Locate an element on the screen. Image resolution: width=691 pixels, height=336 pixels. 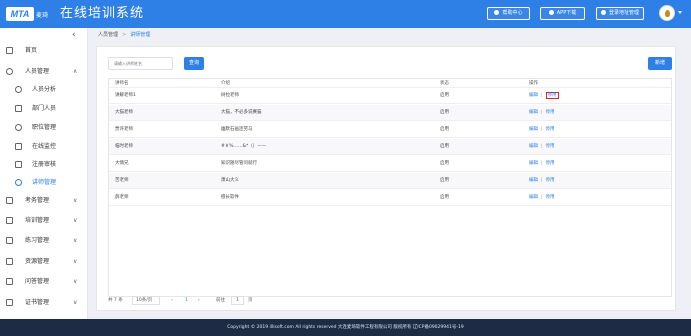
app-label: APP下载 is located at coordinates (566, 13).